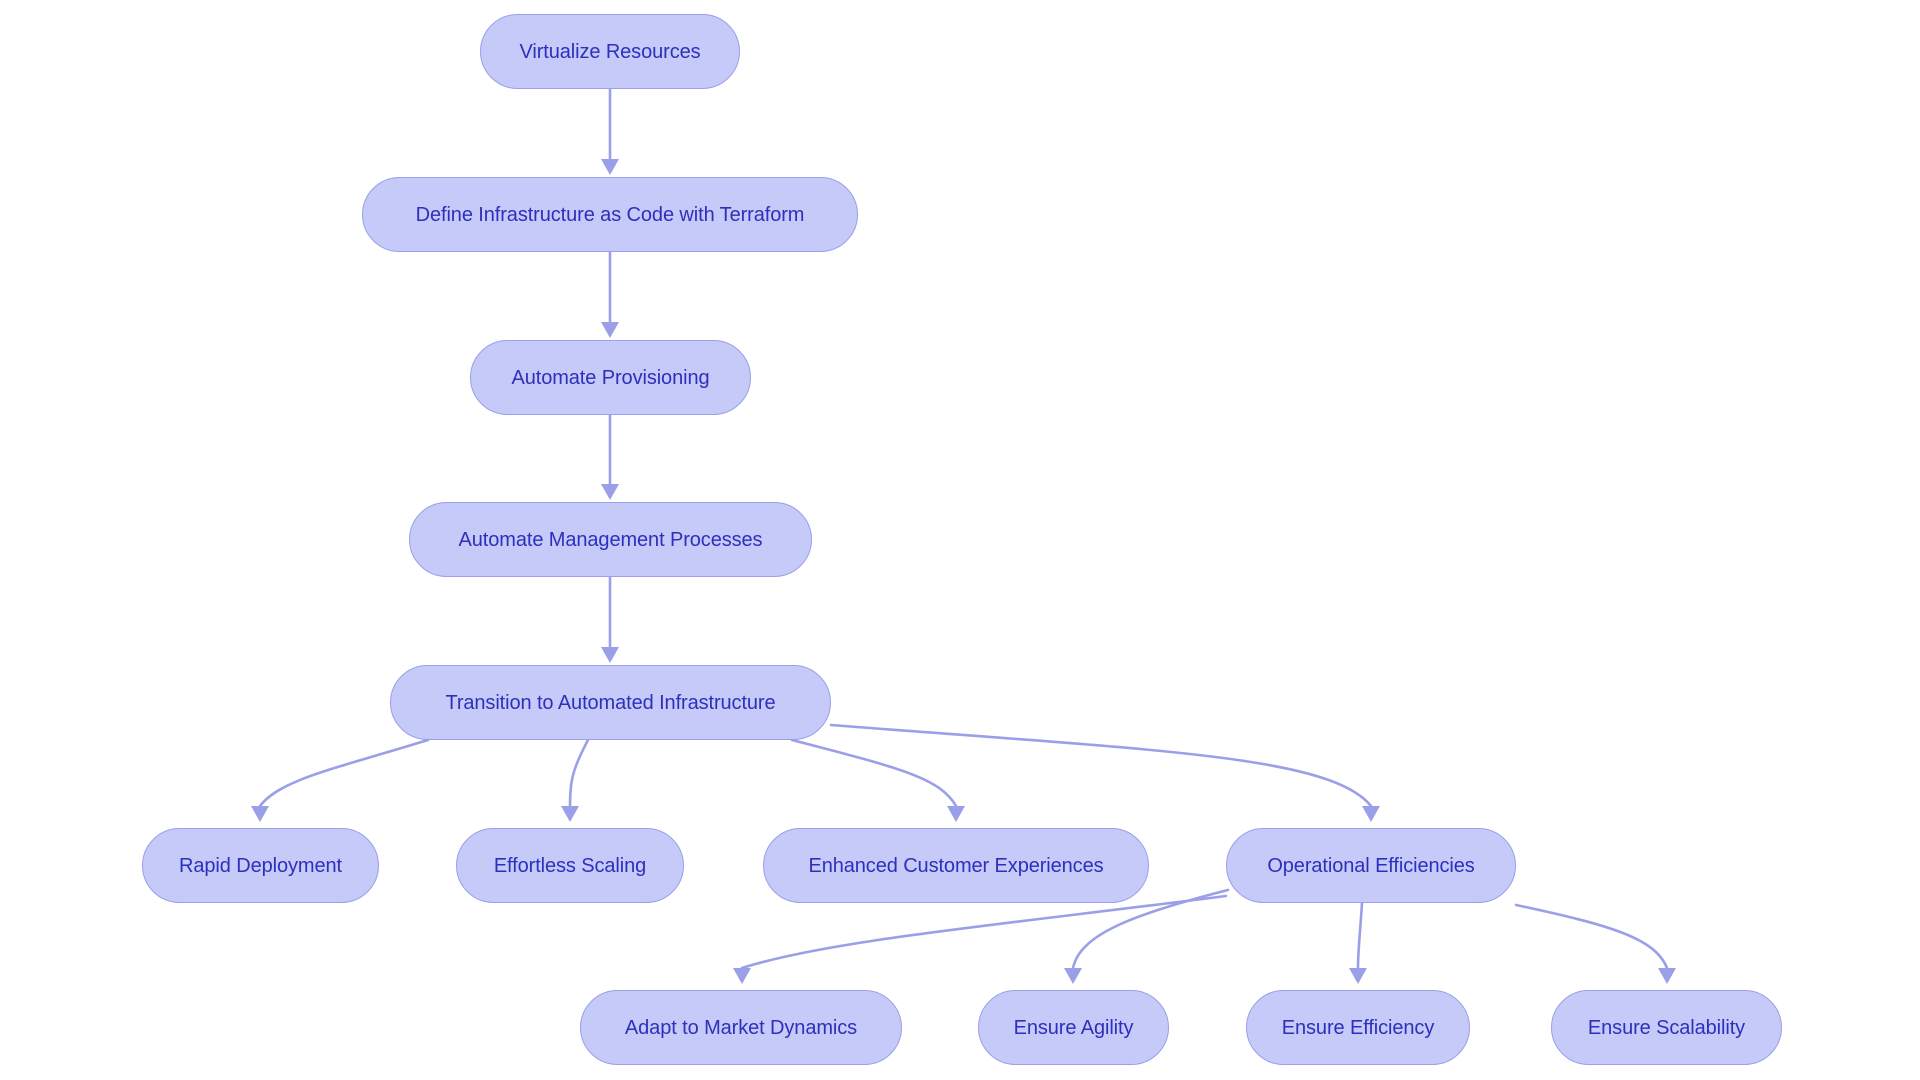 The width and height of the screenshot is (1920, 1080). Describe the element at coordinates (877, 780) in the screenshot. I see `flow-edge-transition-to-customer` at that location.